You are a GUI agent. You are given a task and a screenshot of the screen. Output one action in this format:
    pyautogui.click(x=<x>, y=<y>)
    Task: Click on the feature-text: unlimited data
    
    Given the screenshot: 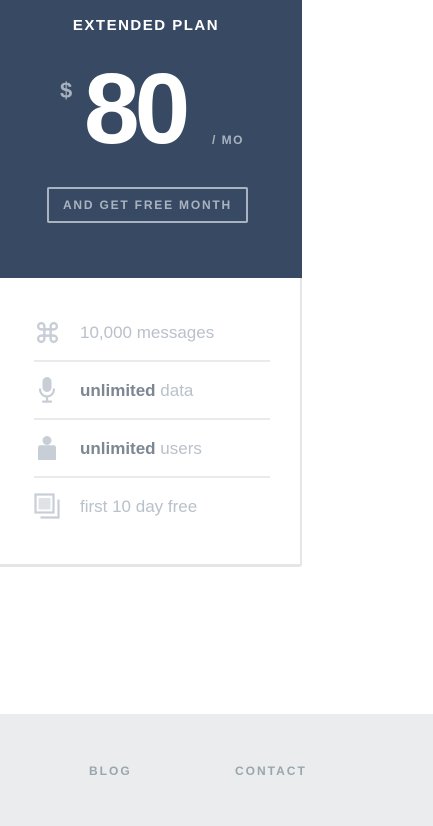 What is the action you would take?
    pyautogui.click(x=137, y=390)
    